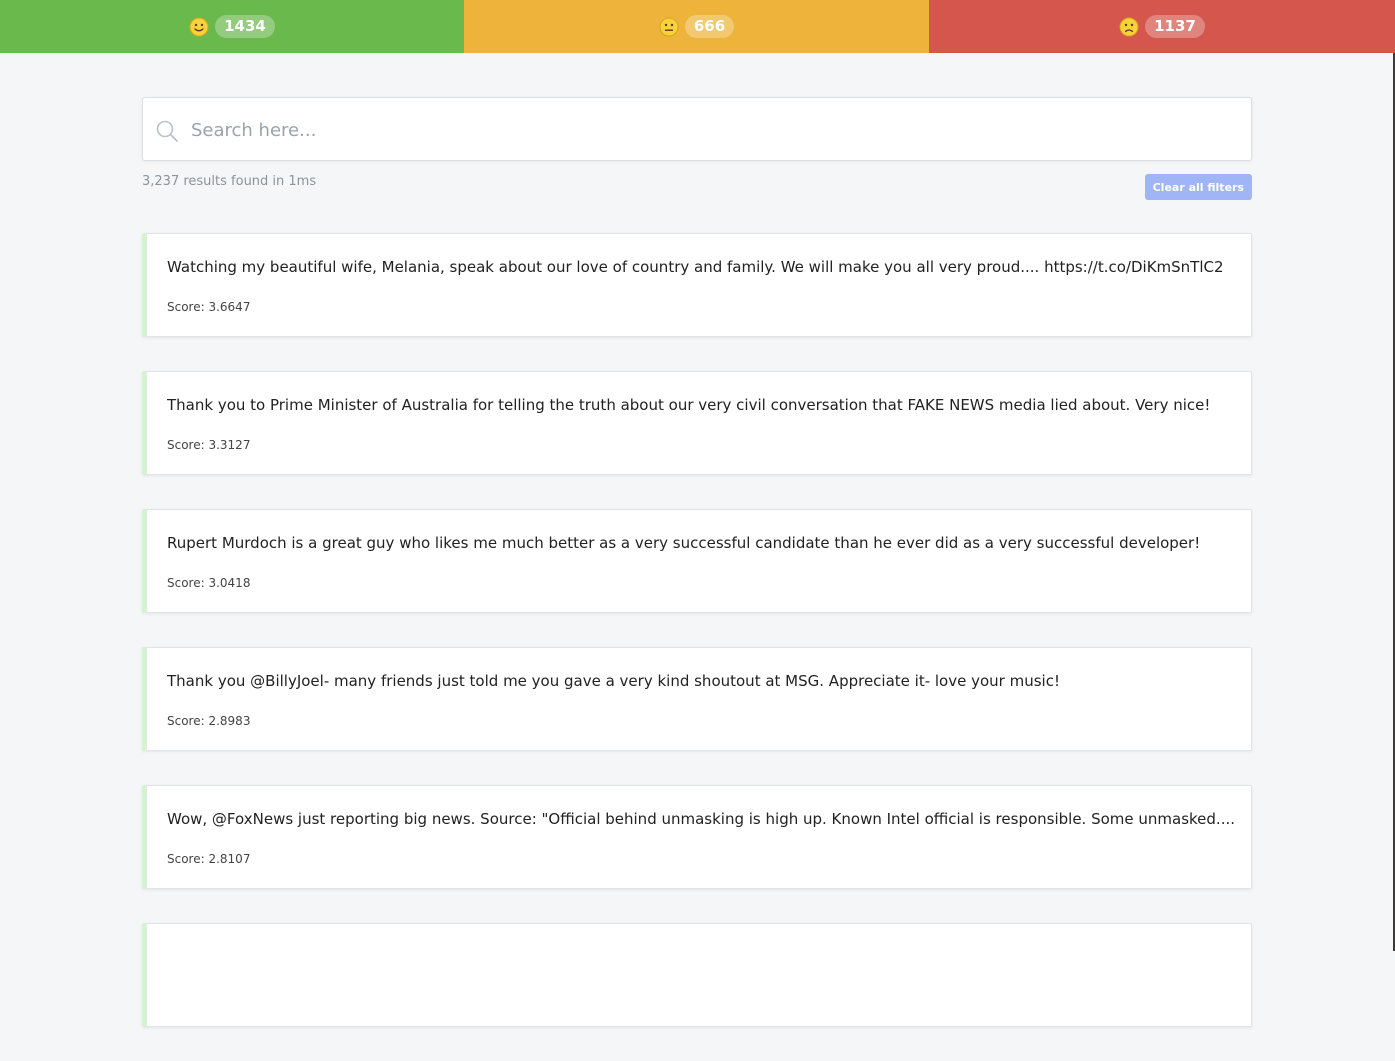 The image size is (1395, 1061). What do you see at coordinates (1129, 26) in the screenshot?
I see `frowning-face-icon` at bounding box center [1129, 26].